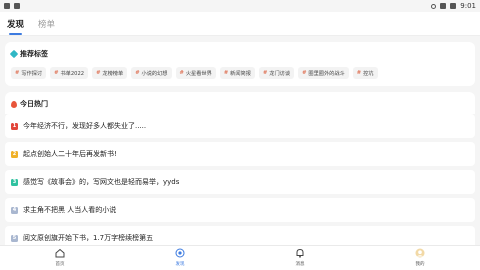 The height and width of the screenshot is (270, 480). What do you see at coordinates (88, 238) in the screenshot?
I see `hot-item-title: 阅文原创旗开始下书，1.7万字榜续榜第五` at bounding box center [88, 238].